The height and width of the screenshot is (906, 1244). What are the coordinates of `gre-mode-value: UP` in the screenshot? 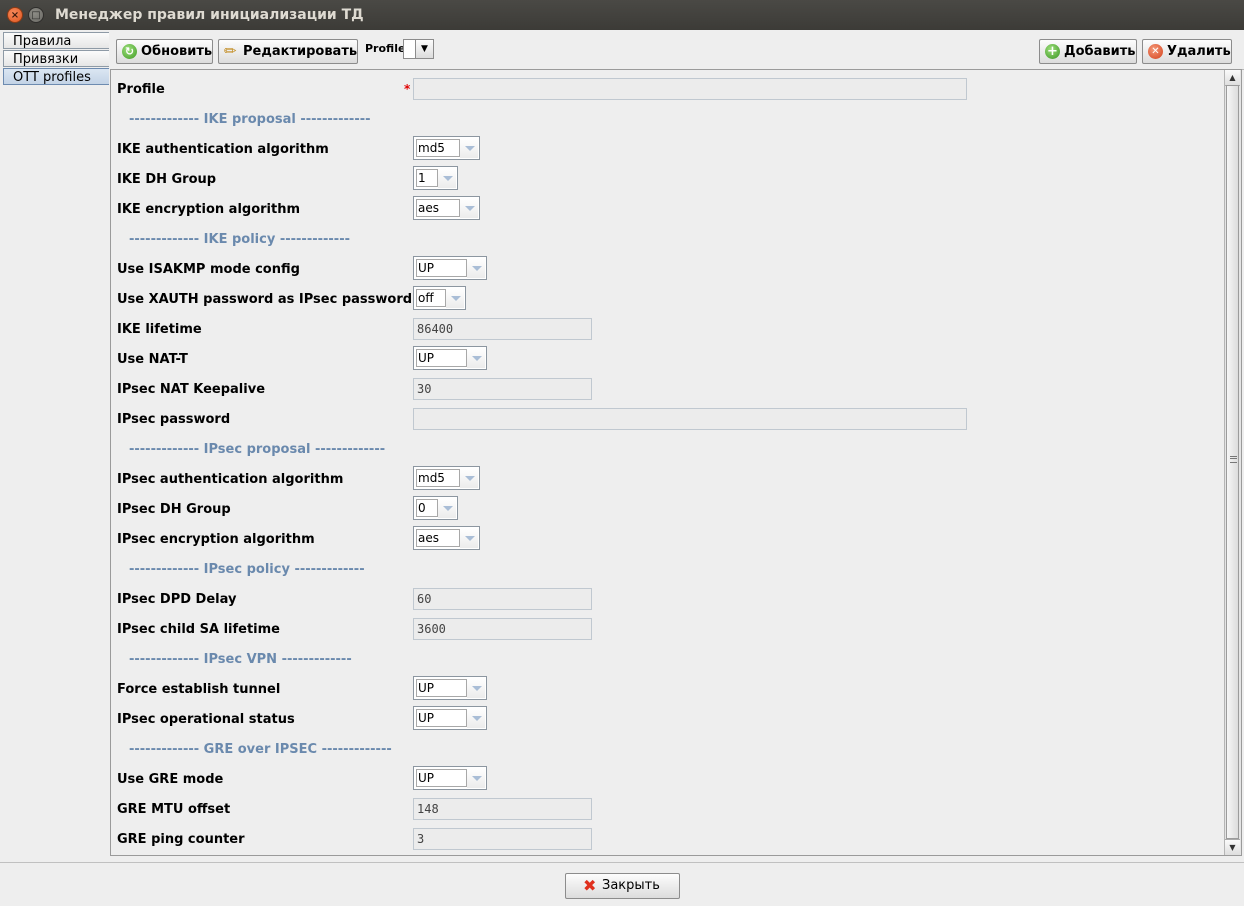 It's located at (441, 778).